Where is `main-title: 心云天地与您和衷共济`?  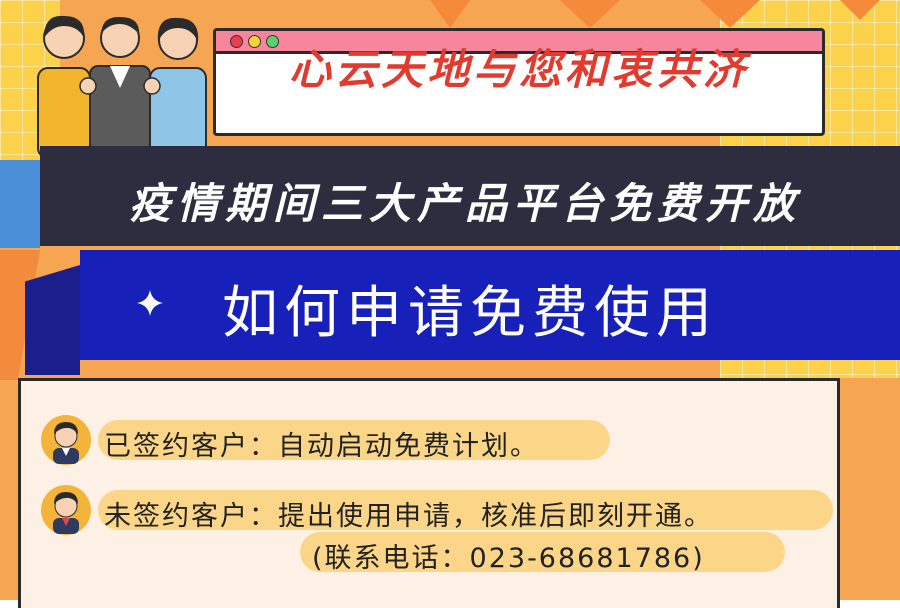 main-title: 心云天地与您和衷共济 is located at coordinates (518, 69).